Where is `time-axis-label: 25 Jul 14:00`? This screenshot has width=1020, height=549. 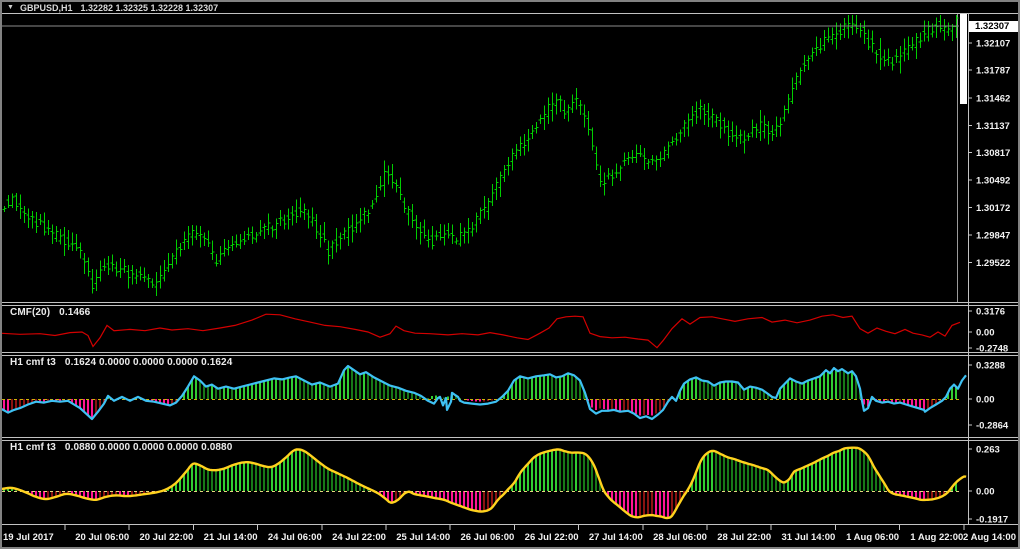
time-axis-label: 25 Jul 14:00 is located at coordinates (423, 537).